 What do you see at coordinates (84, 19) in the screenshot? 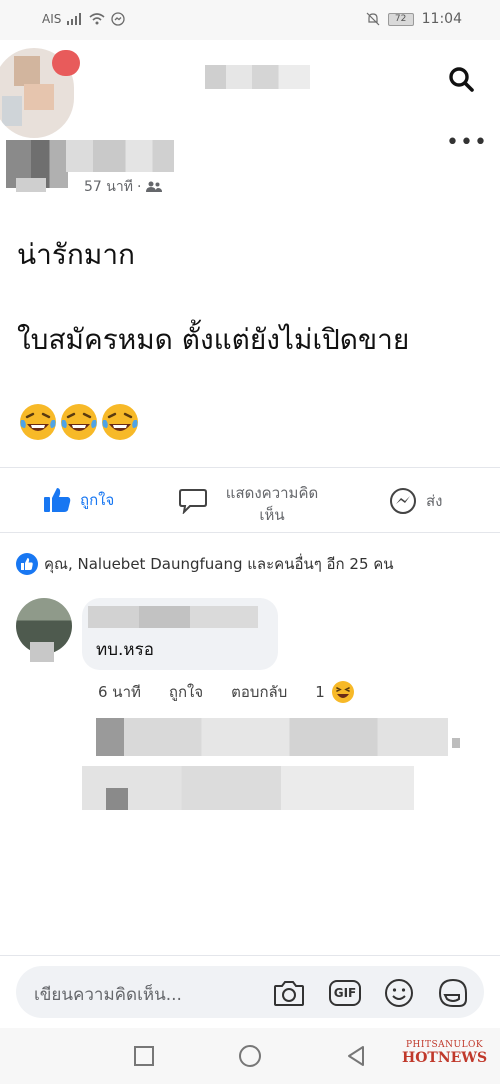
I see `status-left: AIS` at bounding box center [84, 19].